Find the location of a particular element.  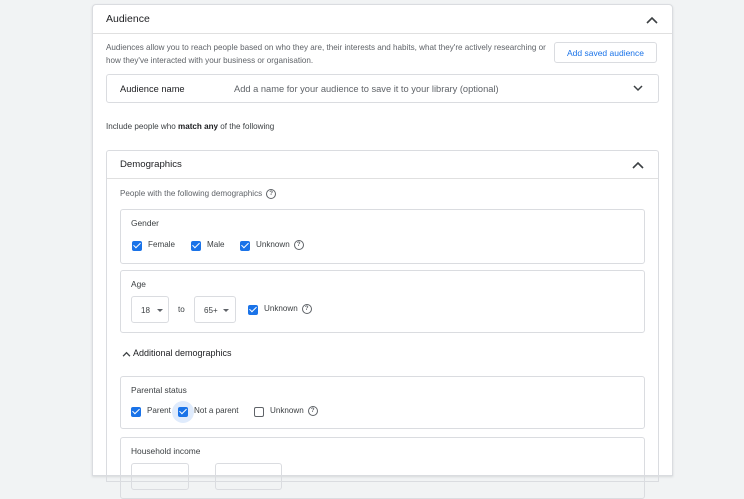

audience-title: Audience is located at coordinates (128, 19).